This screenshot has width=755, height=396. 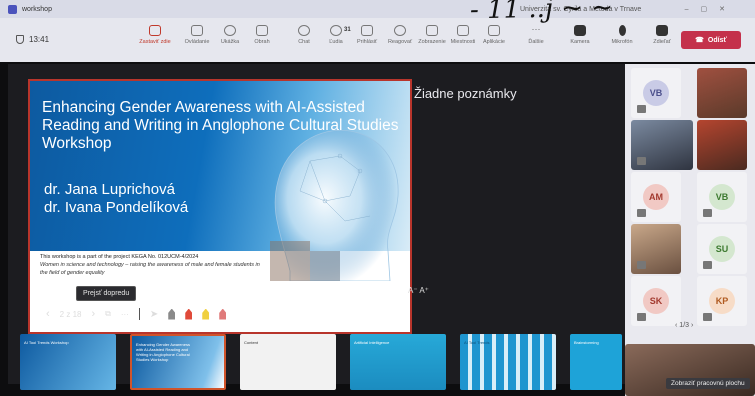 What do you see at coordinates (536, 29) in the screenshot?
I see `more-icon: ···` at bounding box center [536, 29].